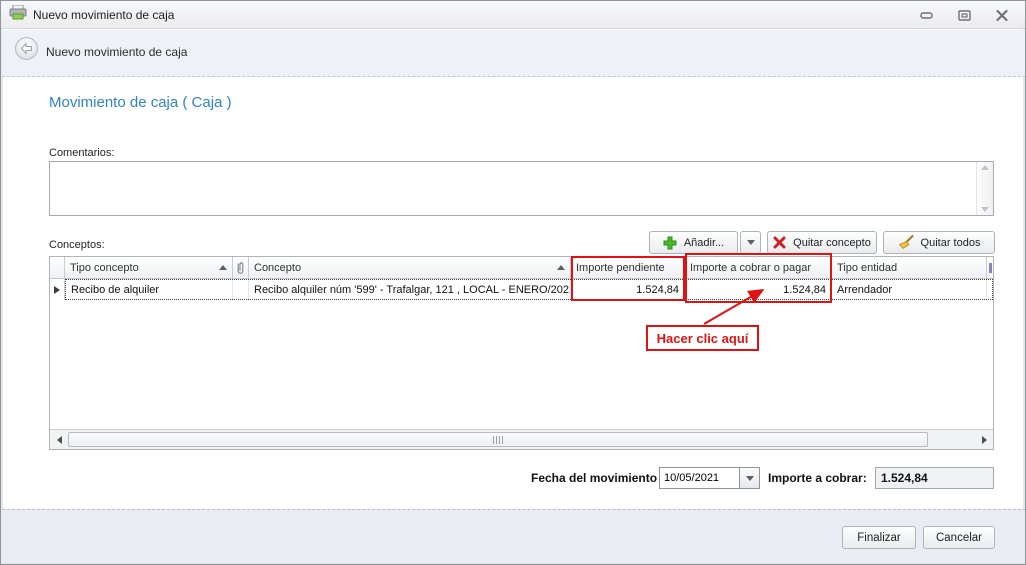 The image size is (1026, 565). Describe the element at coordinates (410, 267) in the screenshot. I see `column-header-concepto: Concepto` at that location.